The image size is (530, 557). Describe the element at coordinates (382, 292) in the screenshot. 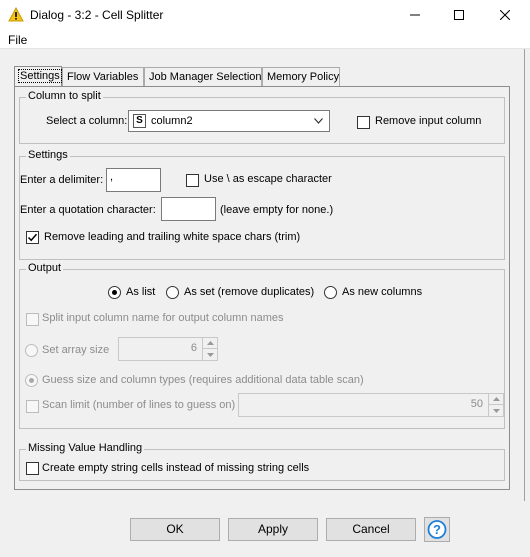

I see `as-new-columns-label: As new columns` at that location.